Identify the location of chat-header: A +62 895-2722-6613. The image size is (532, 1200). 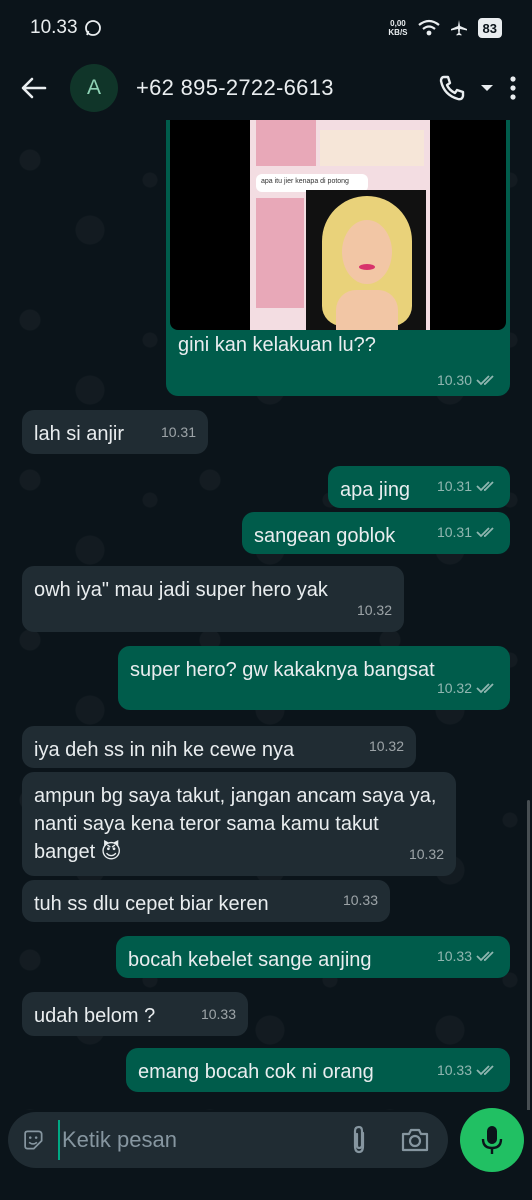
(266, 88).